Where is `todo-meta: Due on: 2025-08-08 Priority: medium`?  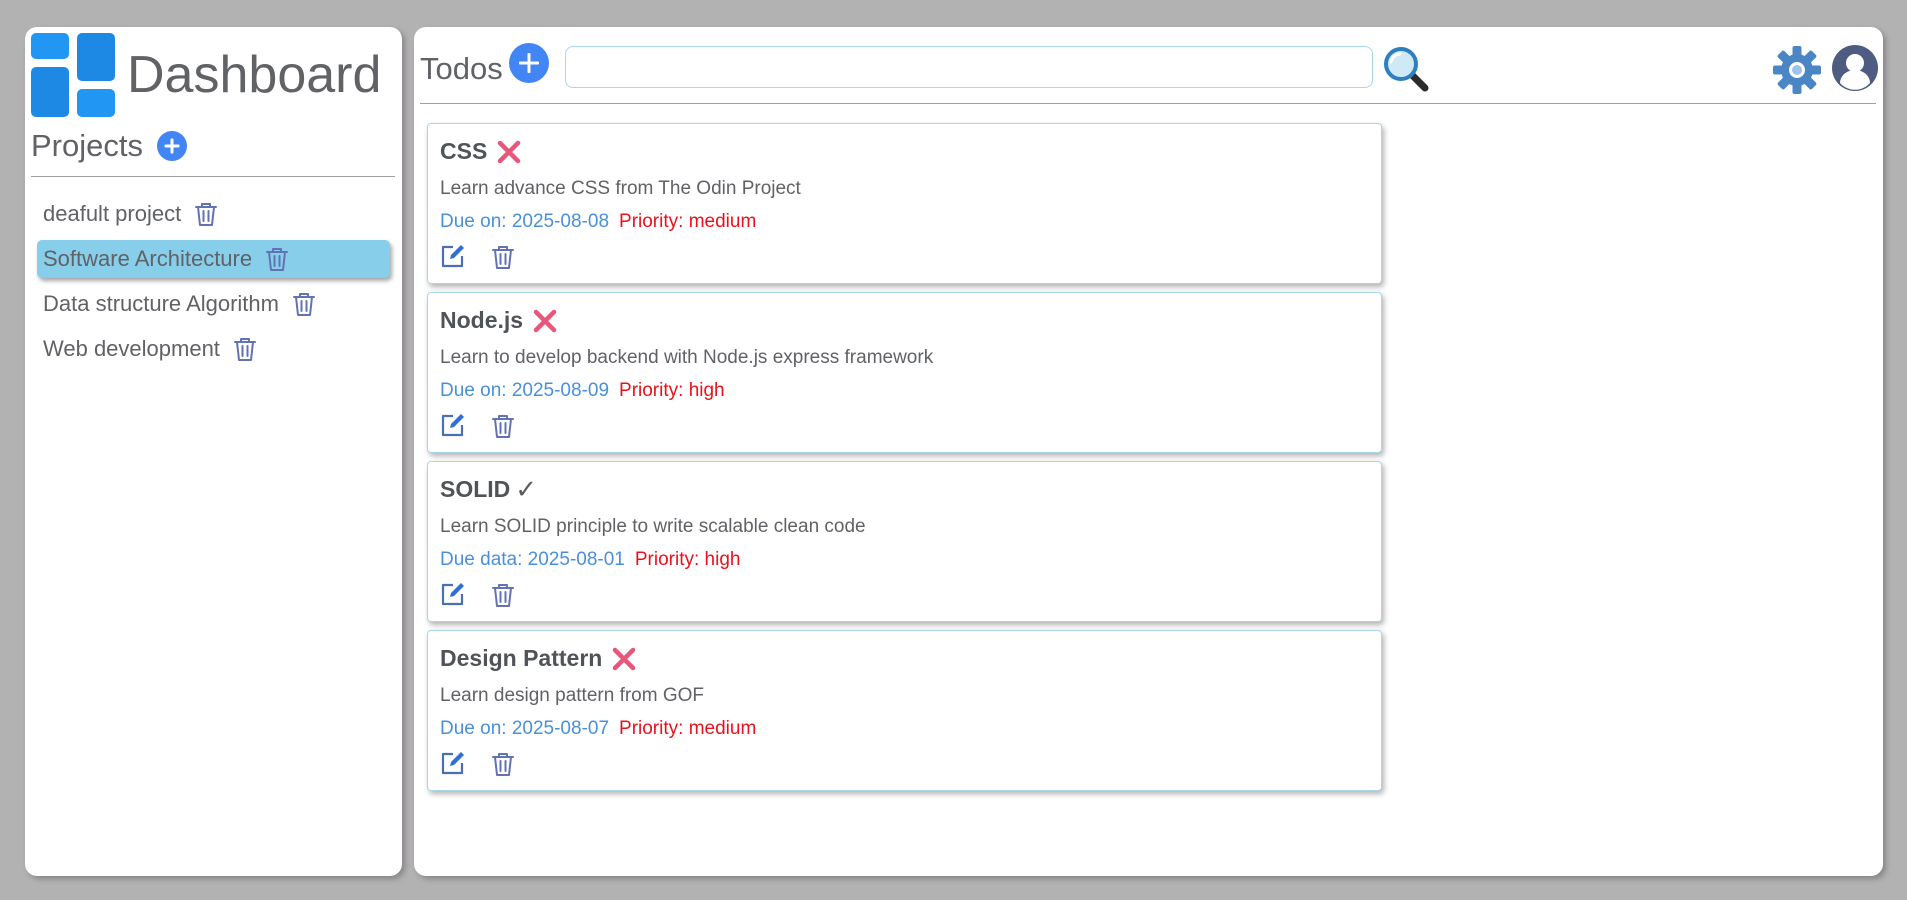
todo-meta: Due on: 2025-08-08 Priority: medium is located at coordinates (598, 222).